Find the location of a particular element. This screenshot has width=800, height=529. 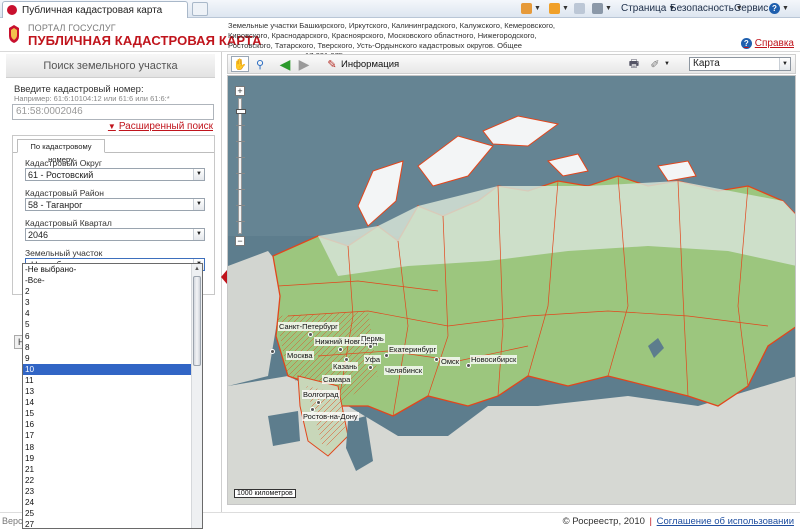

dropdown-option: -Не выбрано- is located at coordinates (107, 269).